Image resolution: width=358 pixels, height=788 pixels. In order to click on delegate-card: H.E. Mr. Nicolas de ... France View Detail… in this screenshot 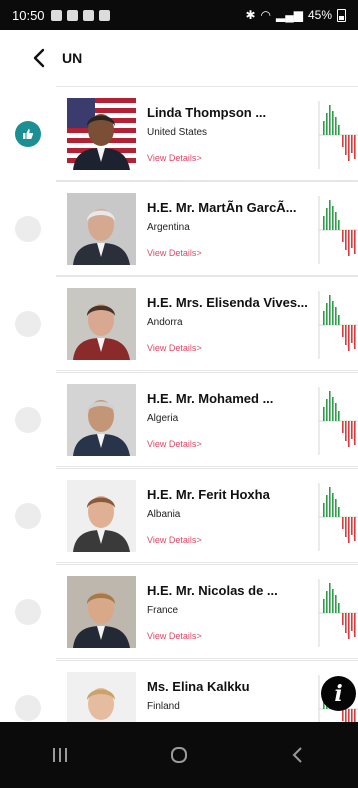, I will do `click(207, 611)`.